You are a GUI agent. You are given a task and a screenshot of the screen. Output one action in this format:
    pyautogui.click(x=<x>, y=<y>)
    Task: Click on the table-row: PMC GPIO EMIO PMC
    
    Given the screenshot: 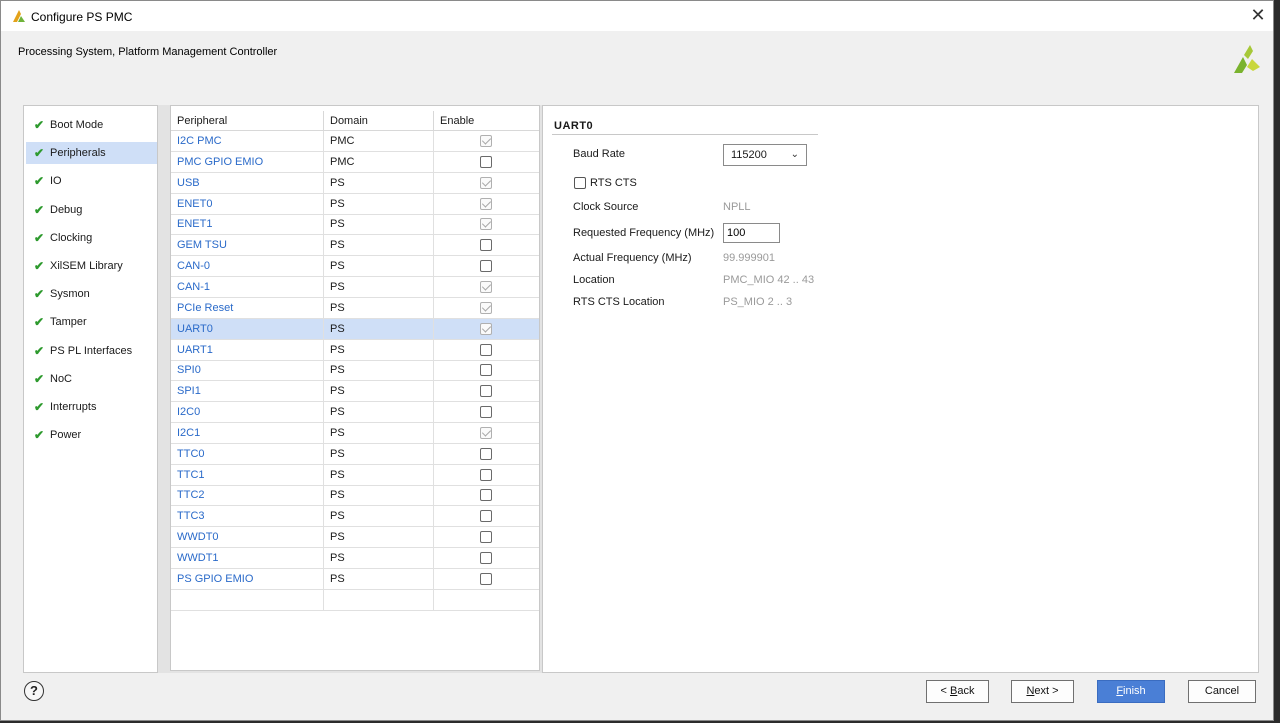 What is the action you would take?
    pyautogui.click(x=355, y=162)
    